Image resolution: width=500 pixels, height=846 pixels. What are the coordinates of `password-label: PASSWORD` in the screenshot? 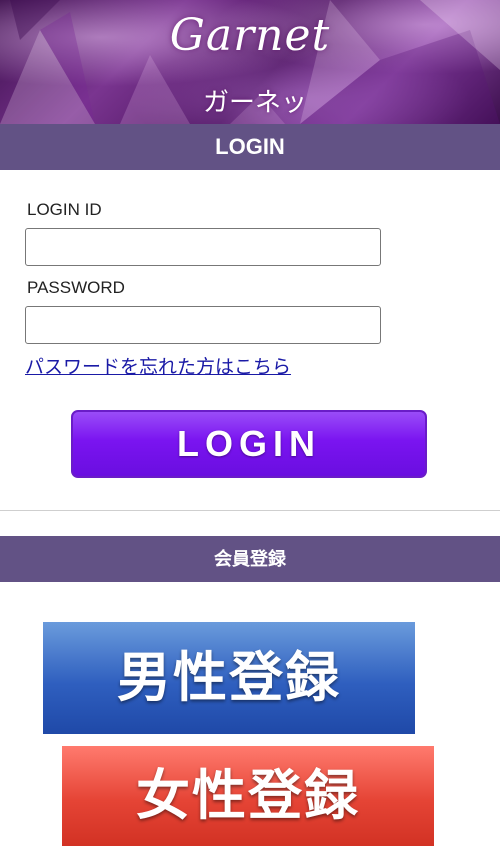 It's located at (76, 287).